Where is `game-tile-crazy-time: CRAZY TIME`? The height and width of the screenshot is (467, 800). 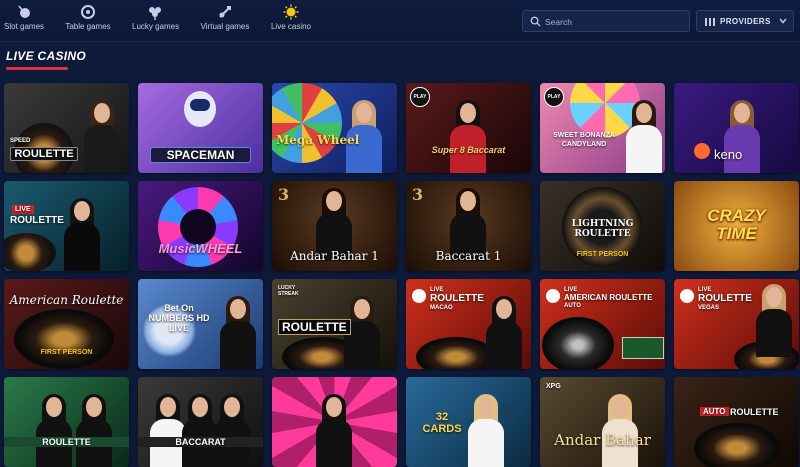 game-tile-crazy-time: CRAZY TIME is located at coordinates (736, 226).